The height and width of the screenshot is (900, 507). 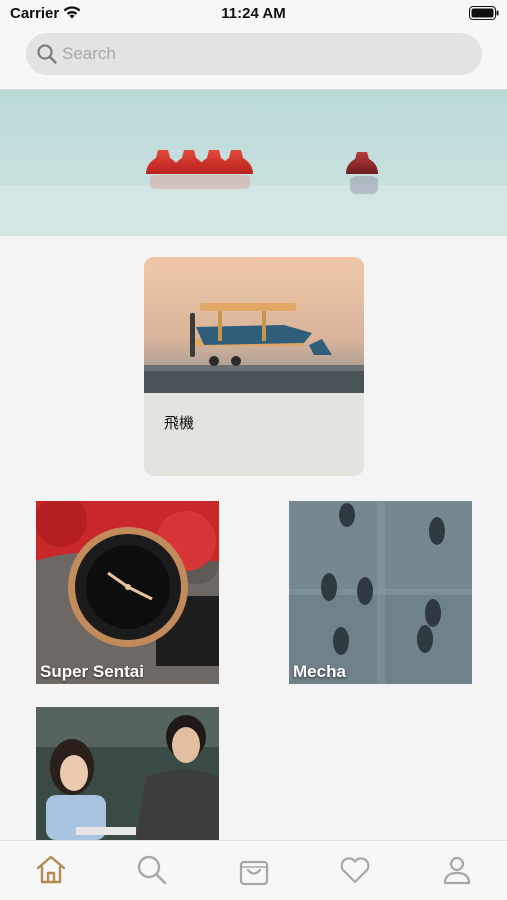 I want to click on tab-cart, so click(x=254, y=870).